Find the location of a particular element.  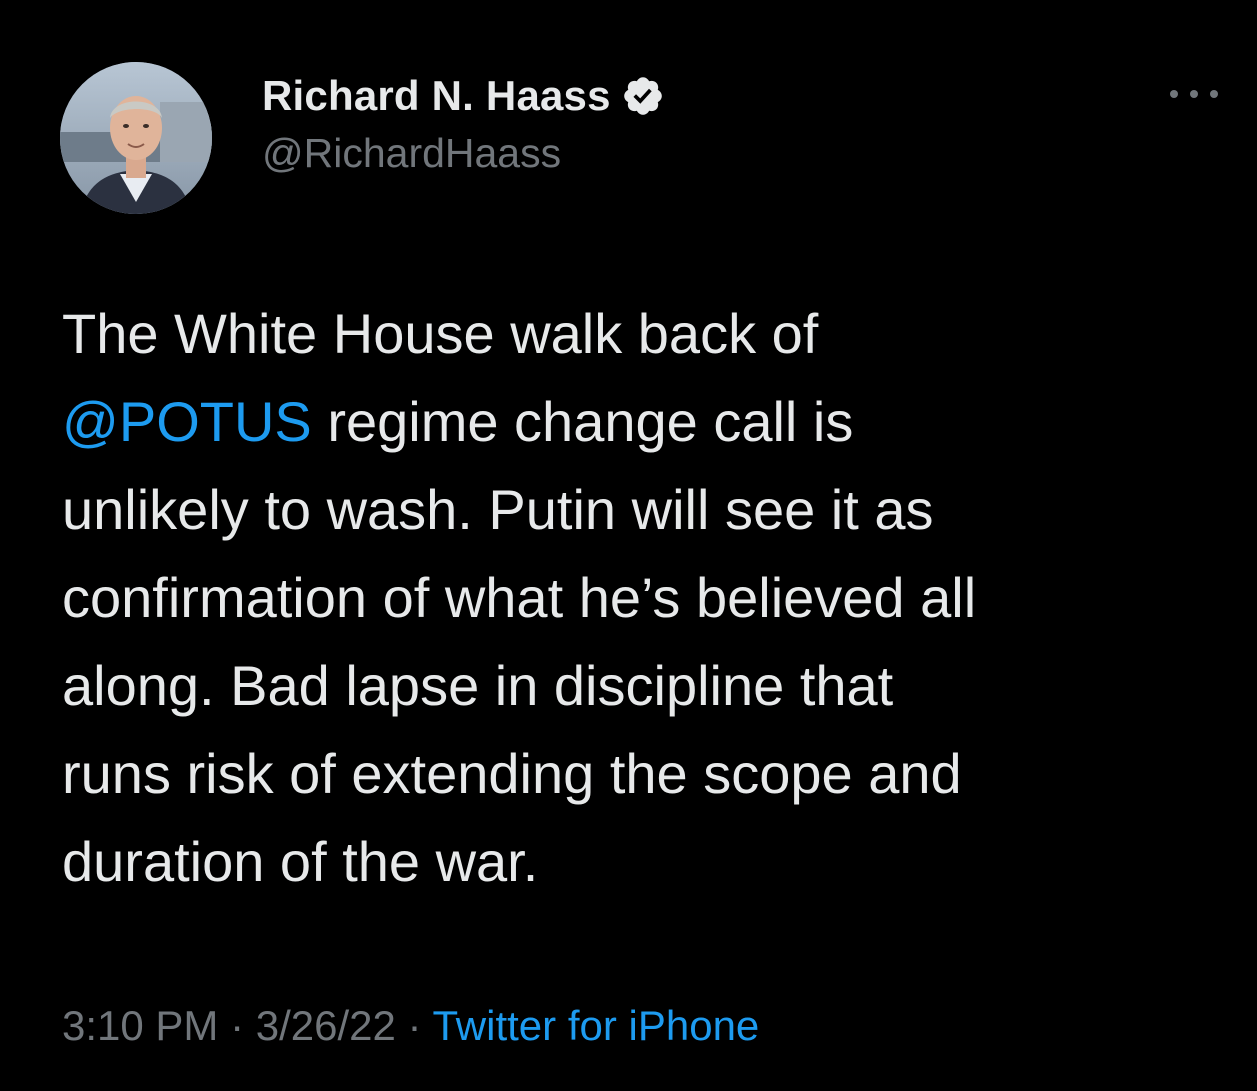

text-segment: runs risk of extending the scope and is located at coordinates (512, 773).